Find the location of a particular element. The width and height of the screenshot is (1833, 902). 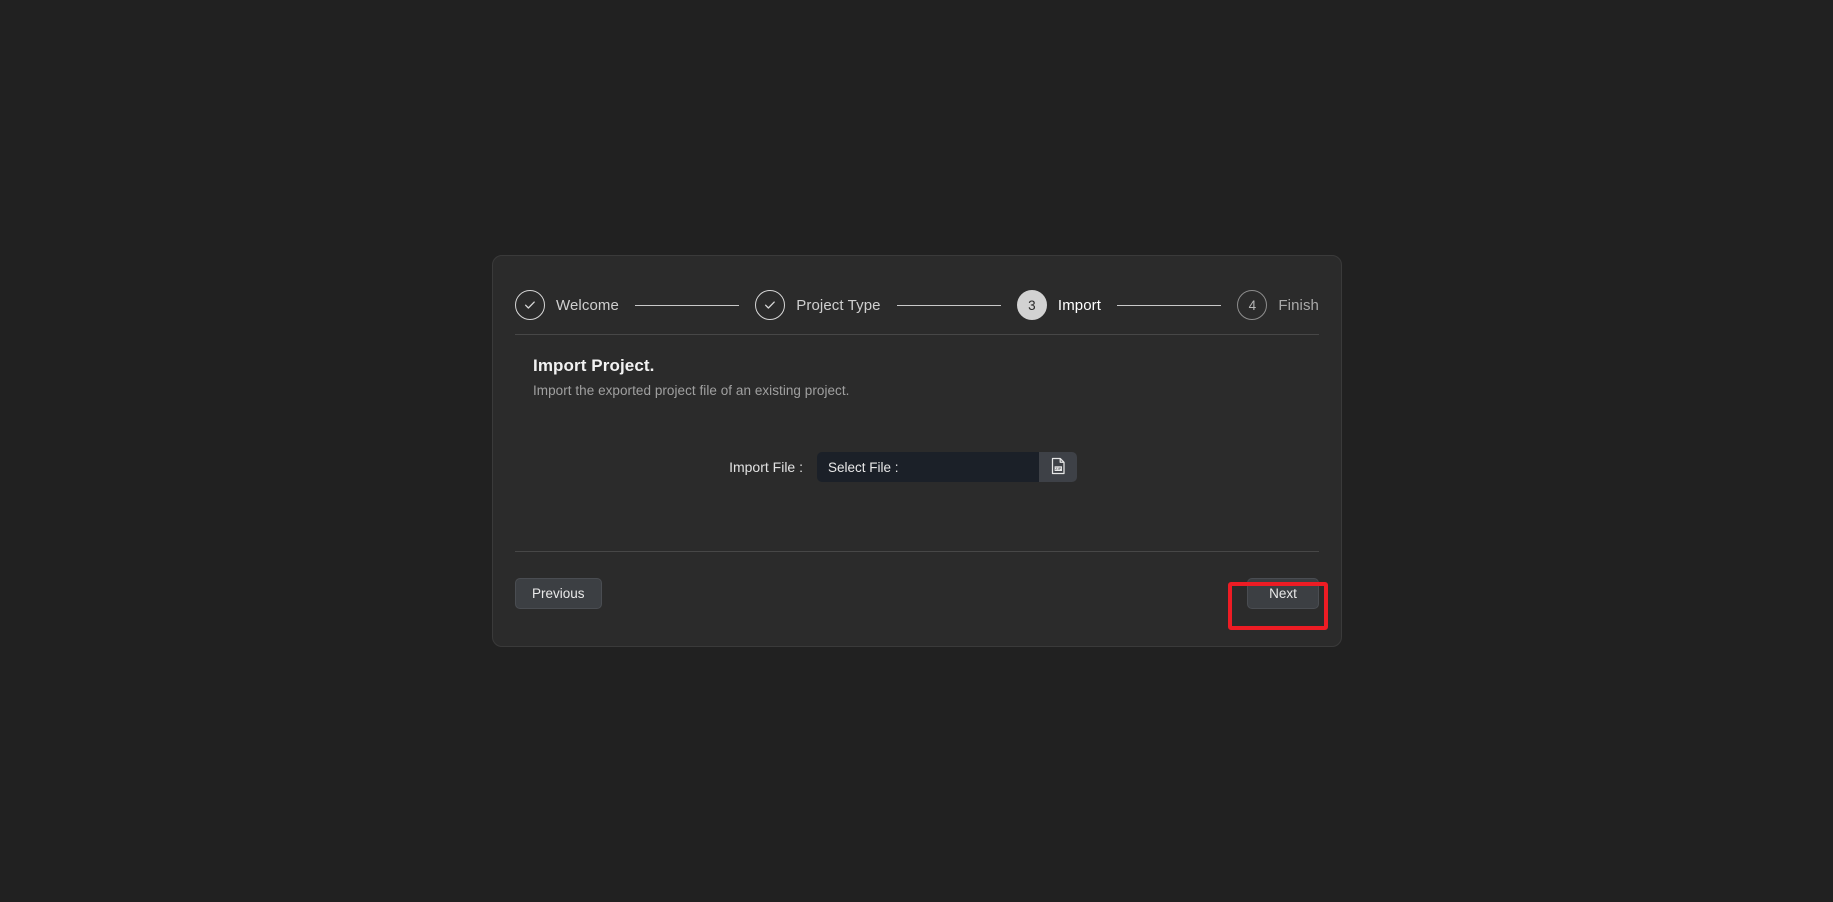

page-title: Import Project. is located at coordinates (594, 365).